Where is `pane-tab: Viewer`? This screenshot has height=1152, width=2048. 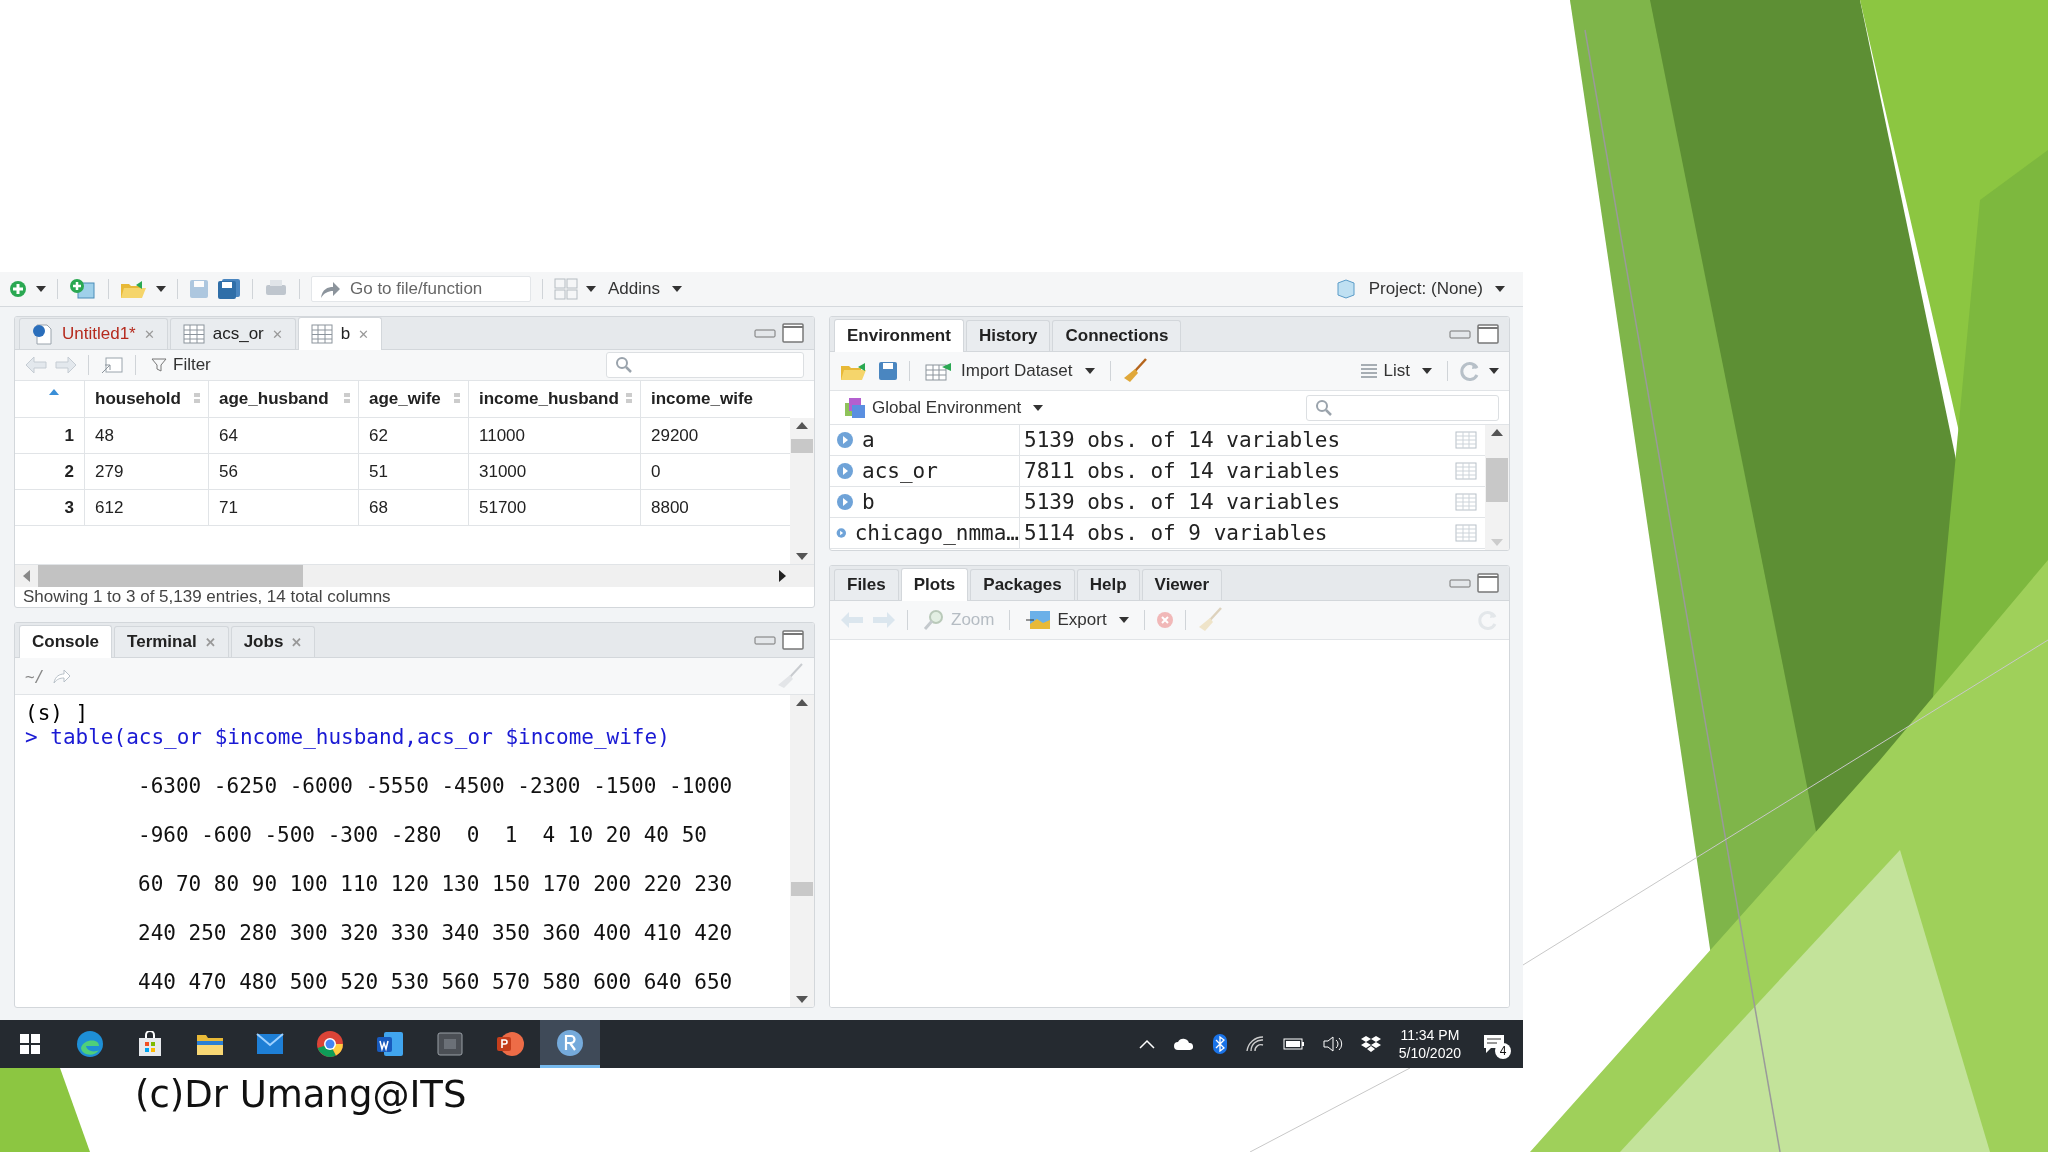 pane-tab: Viewer is located at coordinates (1182, 584).